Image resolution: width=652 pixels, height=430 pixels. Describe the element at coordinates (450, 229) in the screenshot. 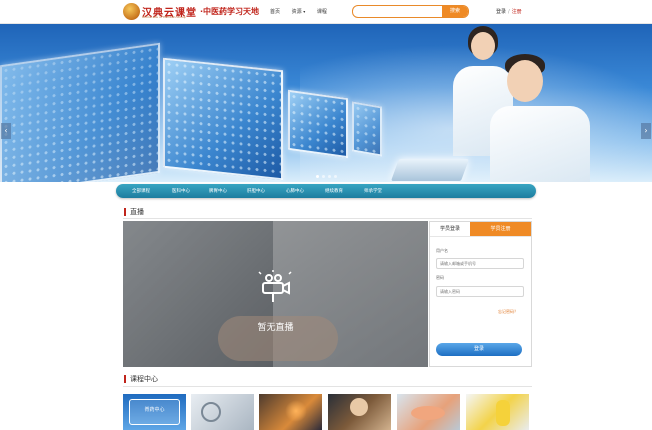

I see `tab-student-login: 学员登录` at that location.